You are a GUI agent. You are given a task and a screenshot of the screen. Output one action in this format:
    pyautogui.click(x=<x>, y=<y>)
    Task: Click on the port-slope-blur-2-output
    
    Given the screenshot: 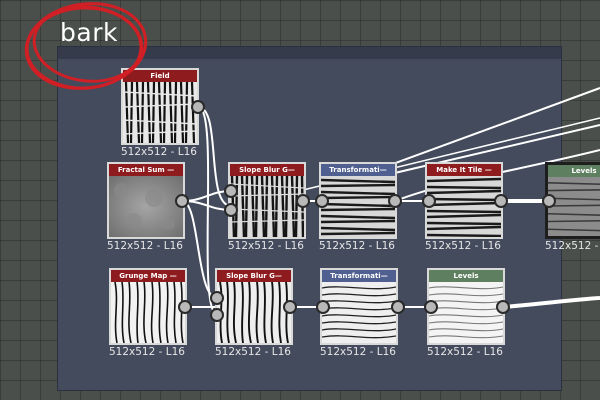 What is the action you would take?
    pyautogui.click(x=290, y=307)
    